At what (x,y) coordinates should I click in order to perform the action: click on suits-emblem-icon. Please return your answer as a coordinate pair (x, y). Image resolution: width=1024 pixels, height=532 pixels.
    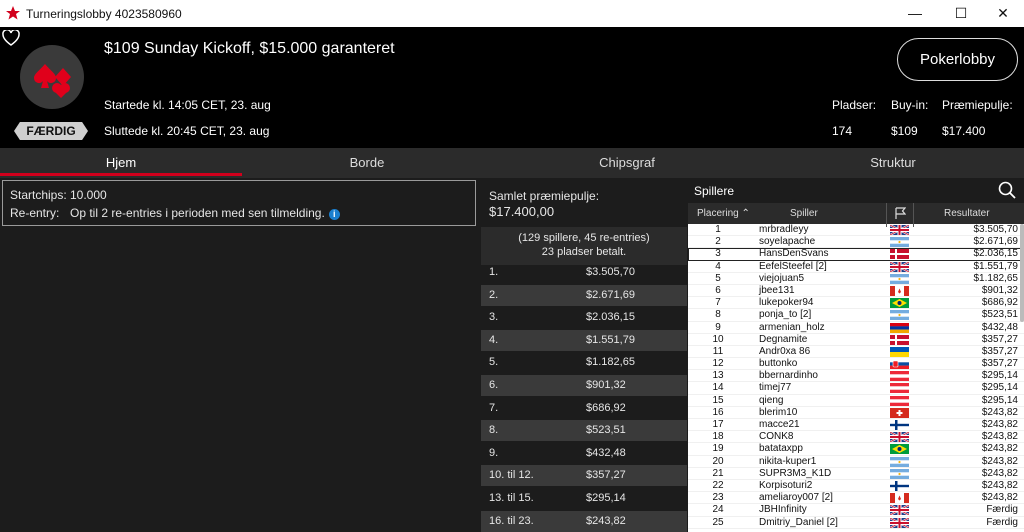
    Looking at the image, I should click on (52, 77).